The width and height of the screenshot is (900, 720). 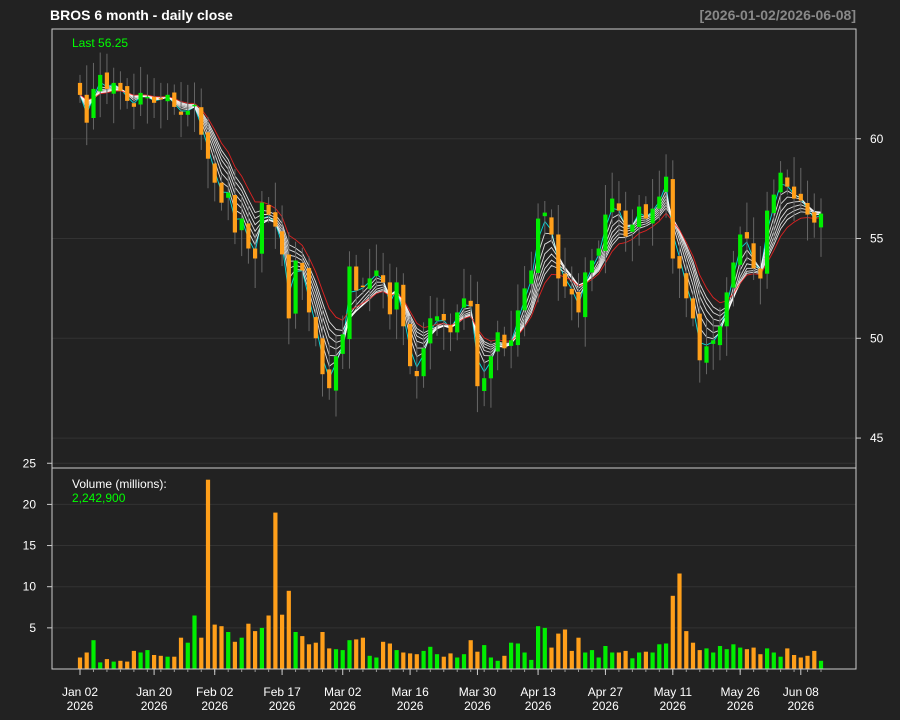 What do you see at coordinates (119, 484) in the screenshot?
I see `volume-label: Volume (millions):` at bounding box center [119, 484].